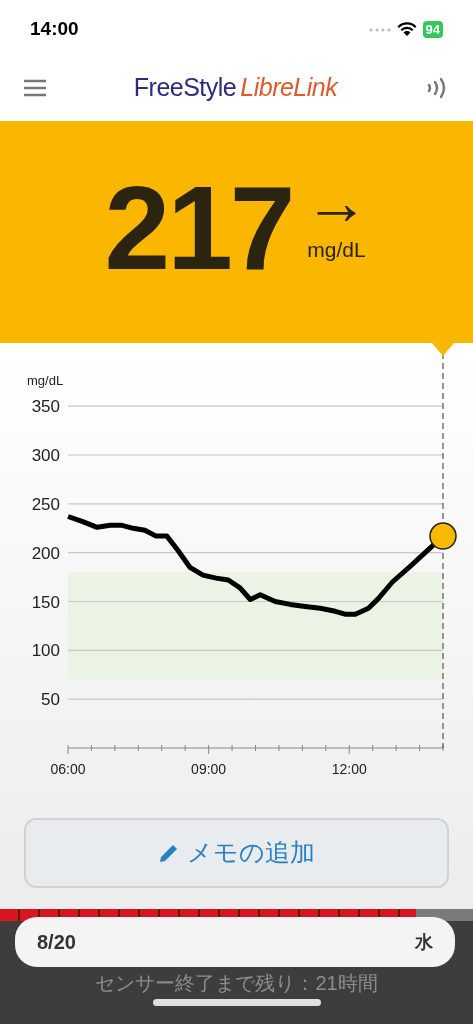 The width and height of the screenshot is (473, 1024). What do you see at coordinates (236, 983) in the screenshot?
I see `sensor-remaining-text: センサー終了まで残り：21時間` at bounding box center [236, 983].